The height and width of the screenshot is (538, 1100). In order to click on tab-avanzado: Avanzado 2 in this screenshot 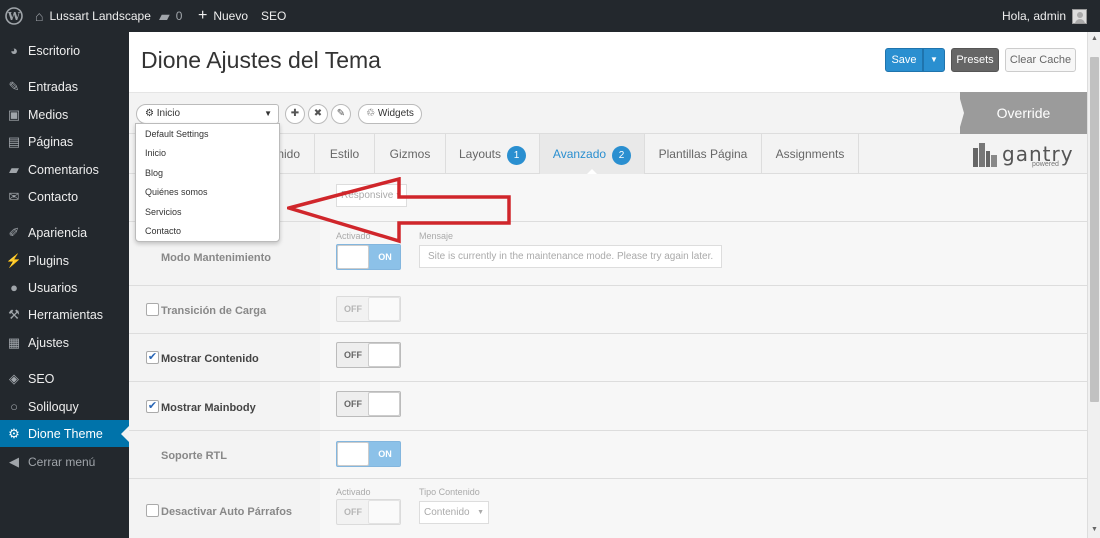, I will do `click(592, 154)`.